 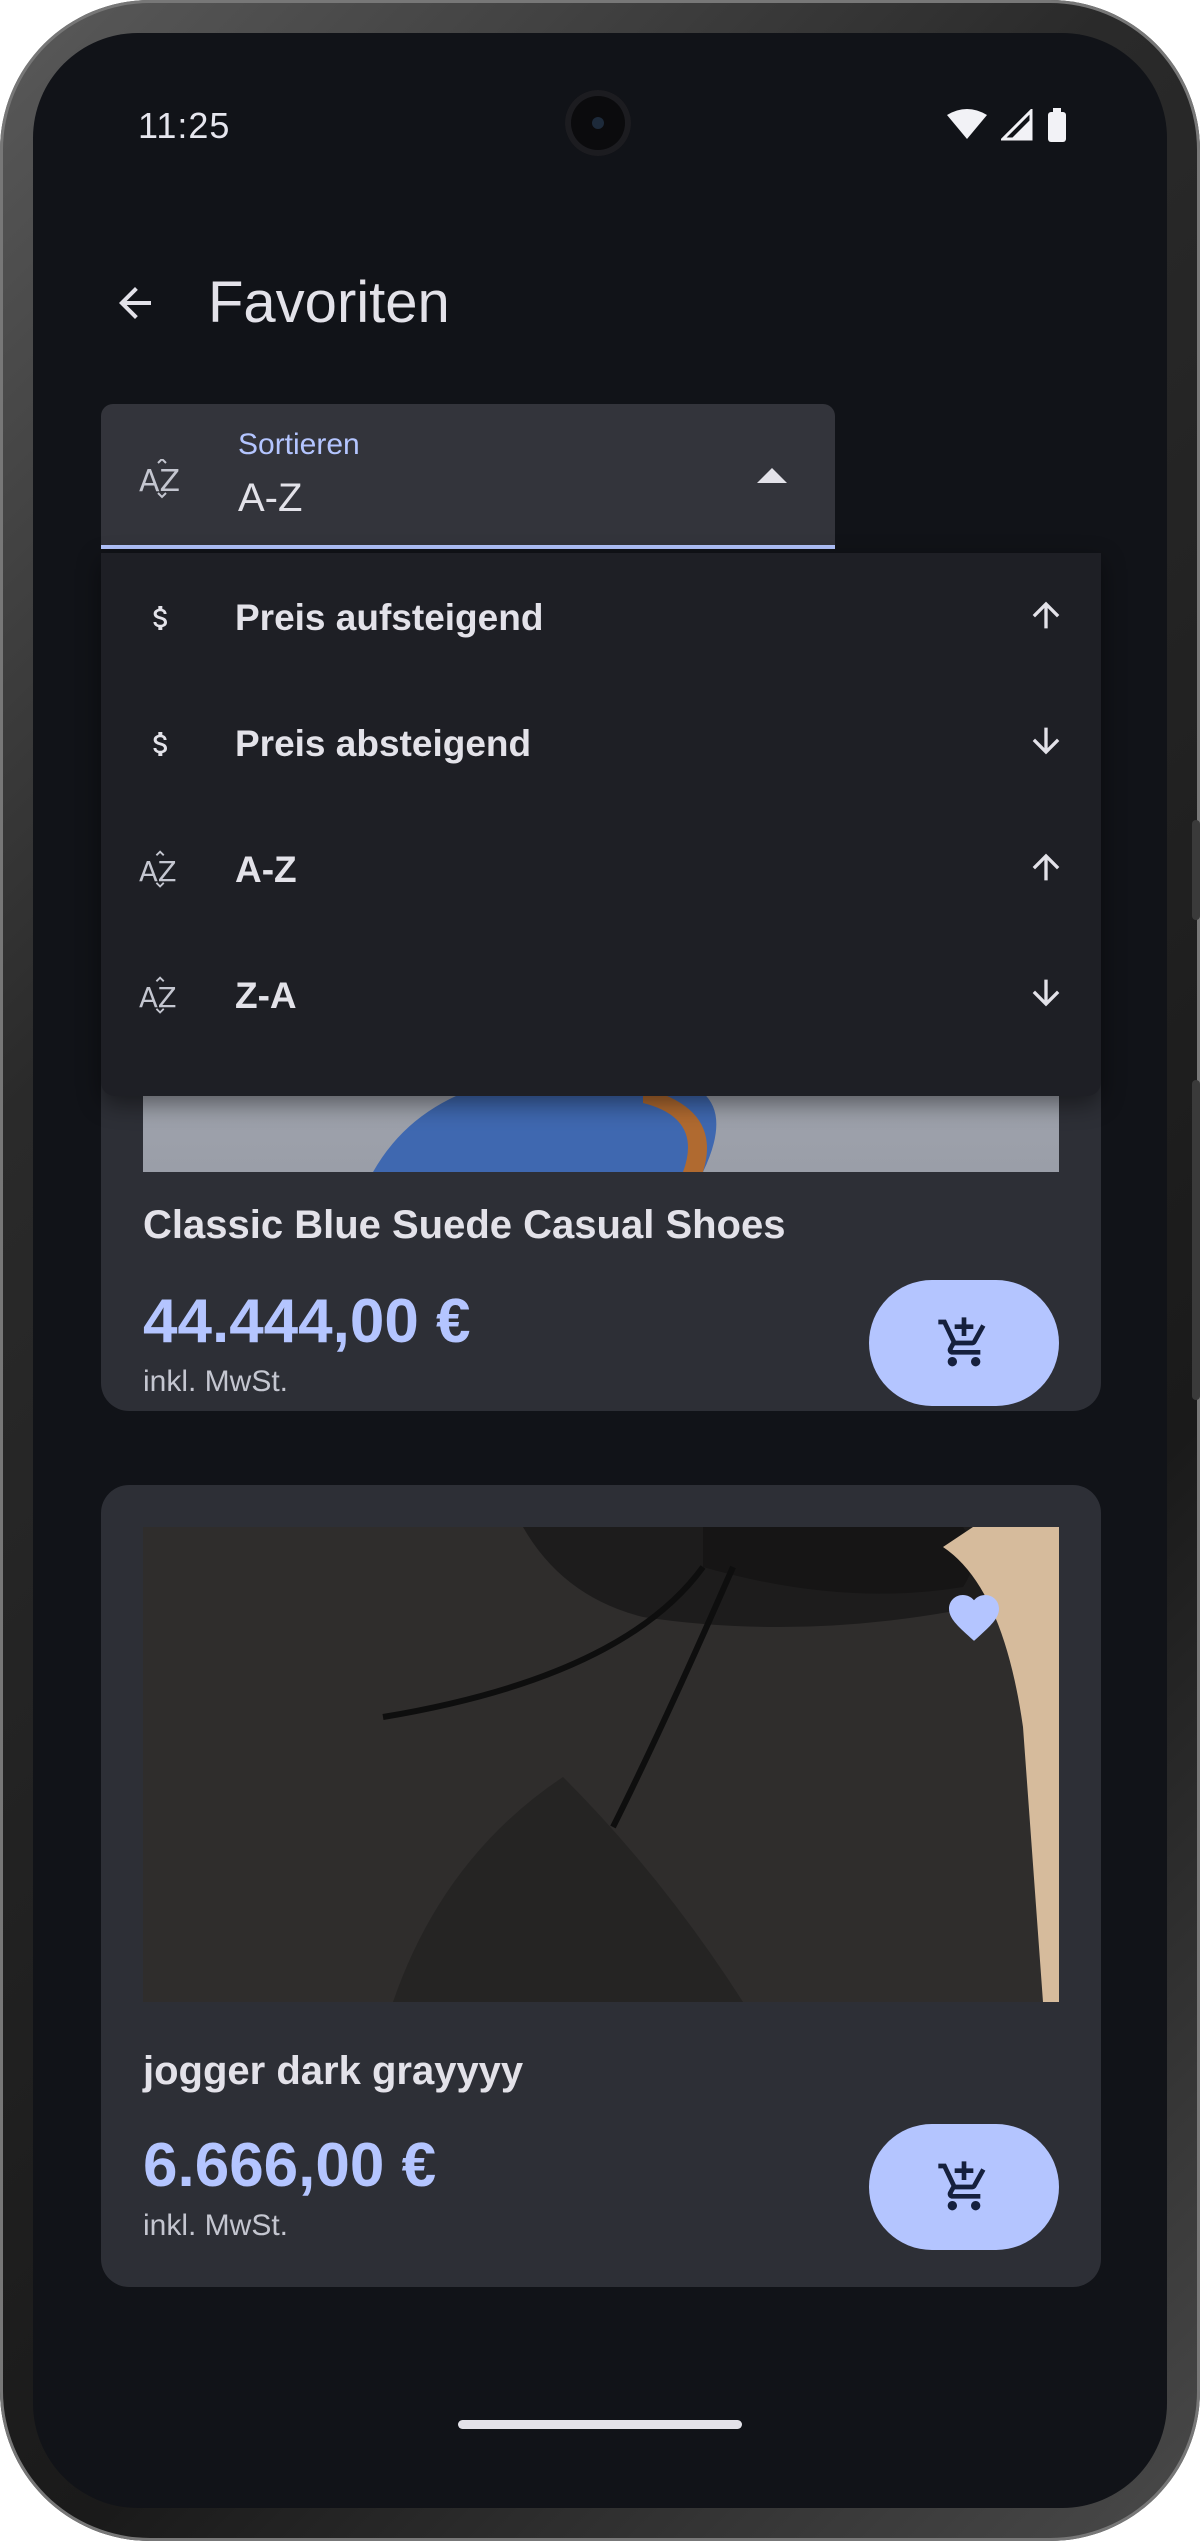 What do you see at coordinates (601, 994) in the screenshot?
I see `sort-option-z-a: AZ Z-A` at bounding box center [601, 994].